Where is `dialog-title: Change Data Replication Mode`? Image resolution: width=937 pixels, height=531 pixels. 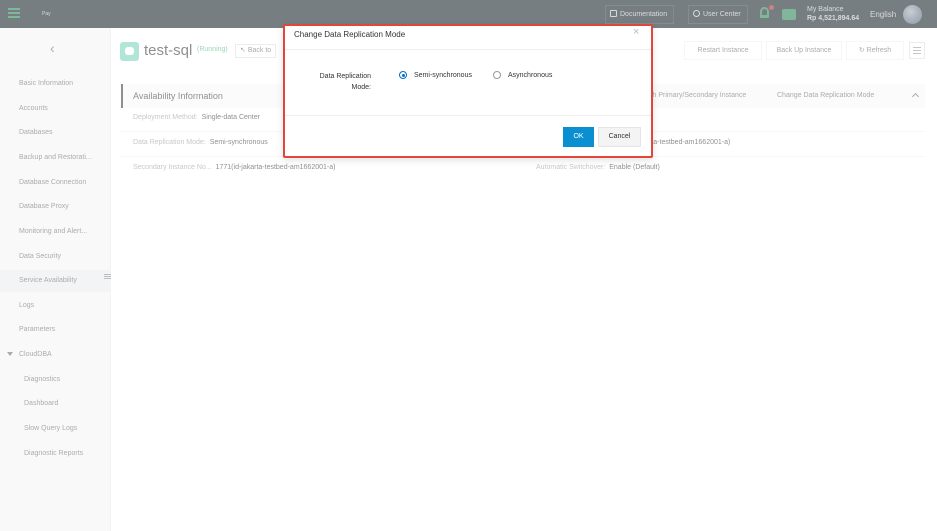
dialog-title: Change Data Replication Mode is located at coordinates (350, 34).